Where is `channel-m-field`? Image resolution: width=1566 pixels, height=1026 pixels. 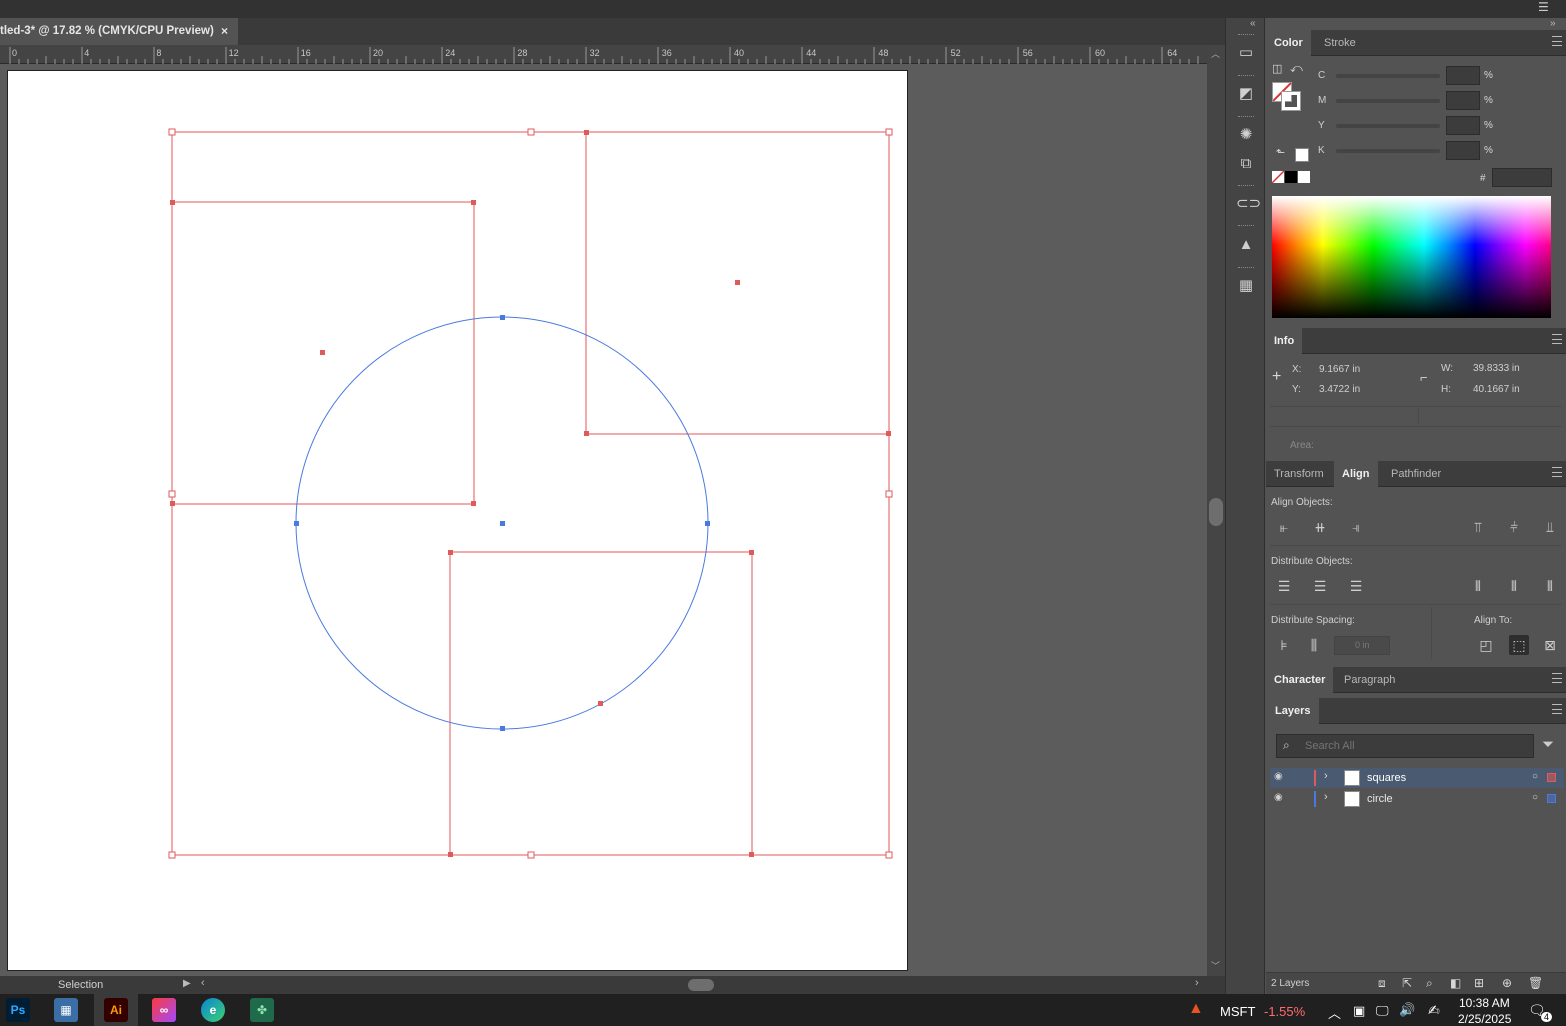 channel-m-field is located at coordinates (1463, 100).